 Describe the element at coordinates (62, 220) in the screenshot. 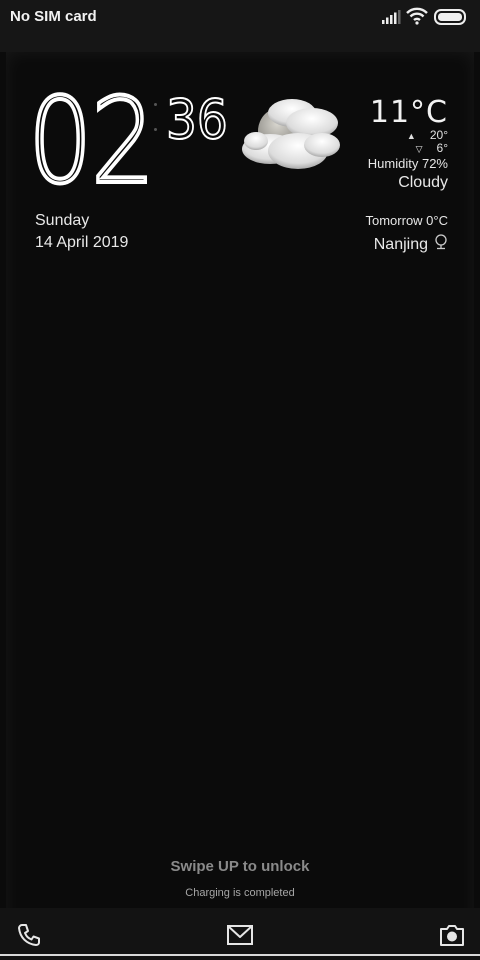

I see `day-of-week: Sunday` at that location.